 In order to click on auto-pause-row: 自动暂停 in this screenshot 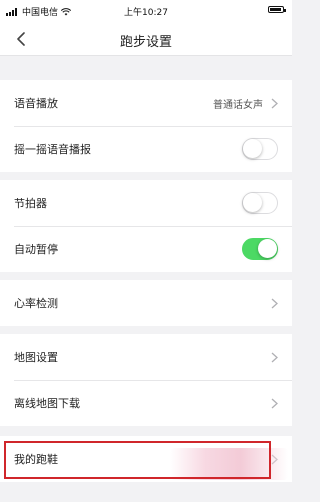, I will do `click(146, 249)`.